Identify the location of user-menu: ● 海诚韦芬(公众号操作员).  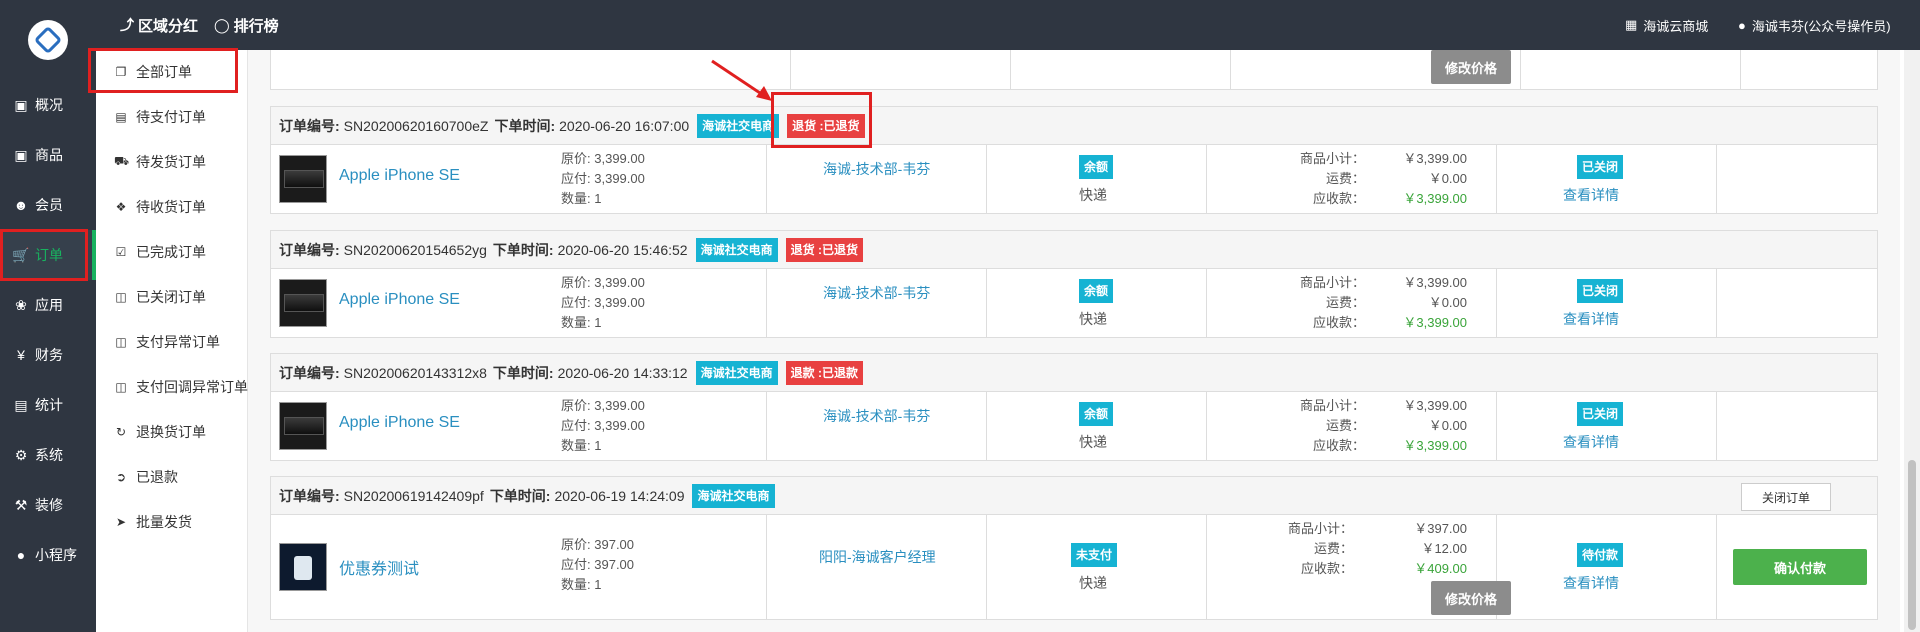
(1814, 25).